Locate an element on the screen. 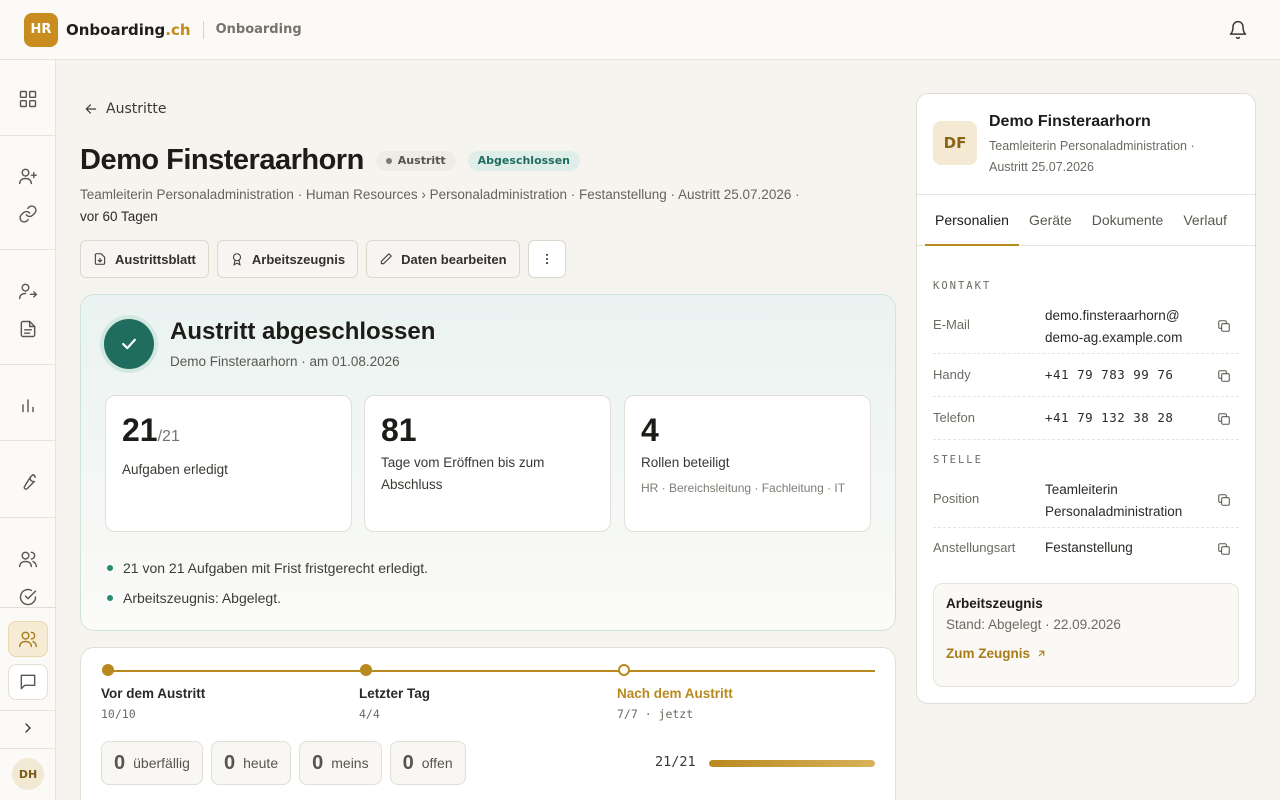 The width and height of the screenshot is (1280, 800). wrench-icon is located at coordinates (28, 482).